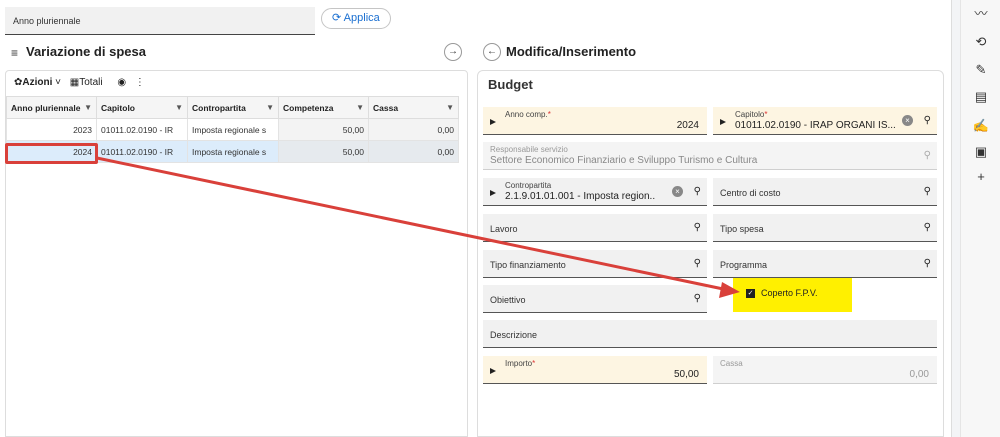 Image resolution: width=1000 pixels, height=437 pixels. Describe the element at coordinates (121, 82) in the screenshot. I see `eye-icon: ◉` at that location.